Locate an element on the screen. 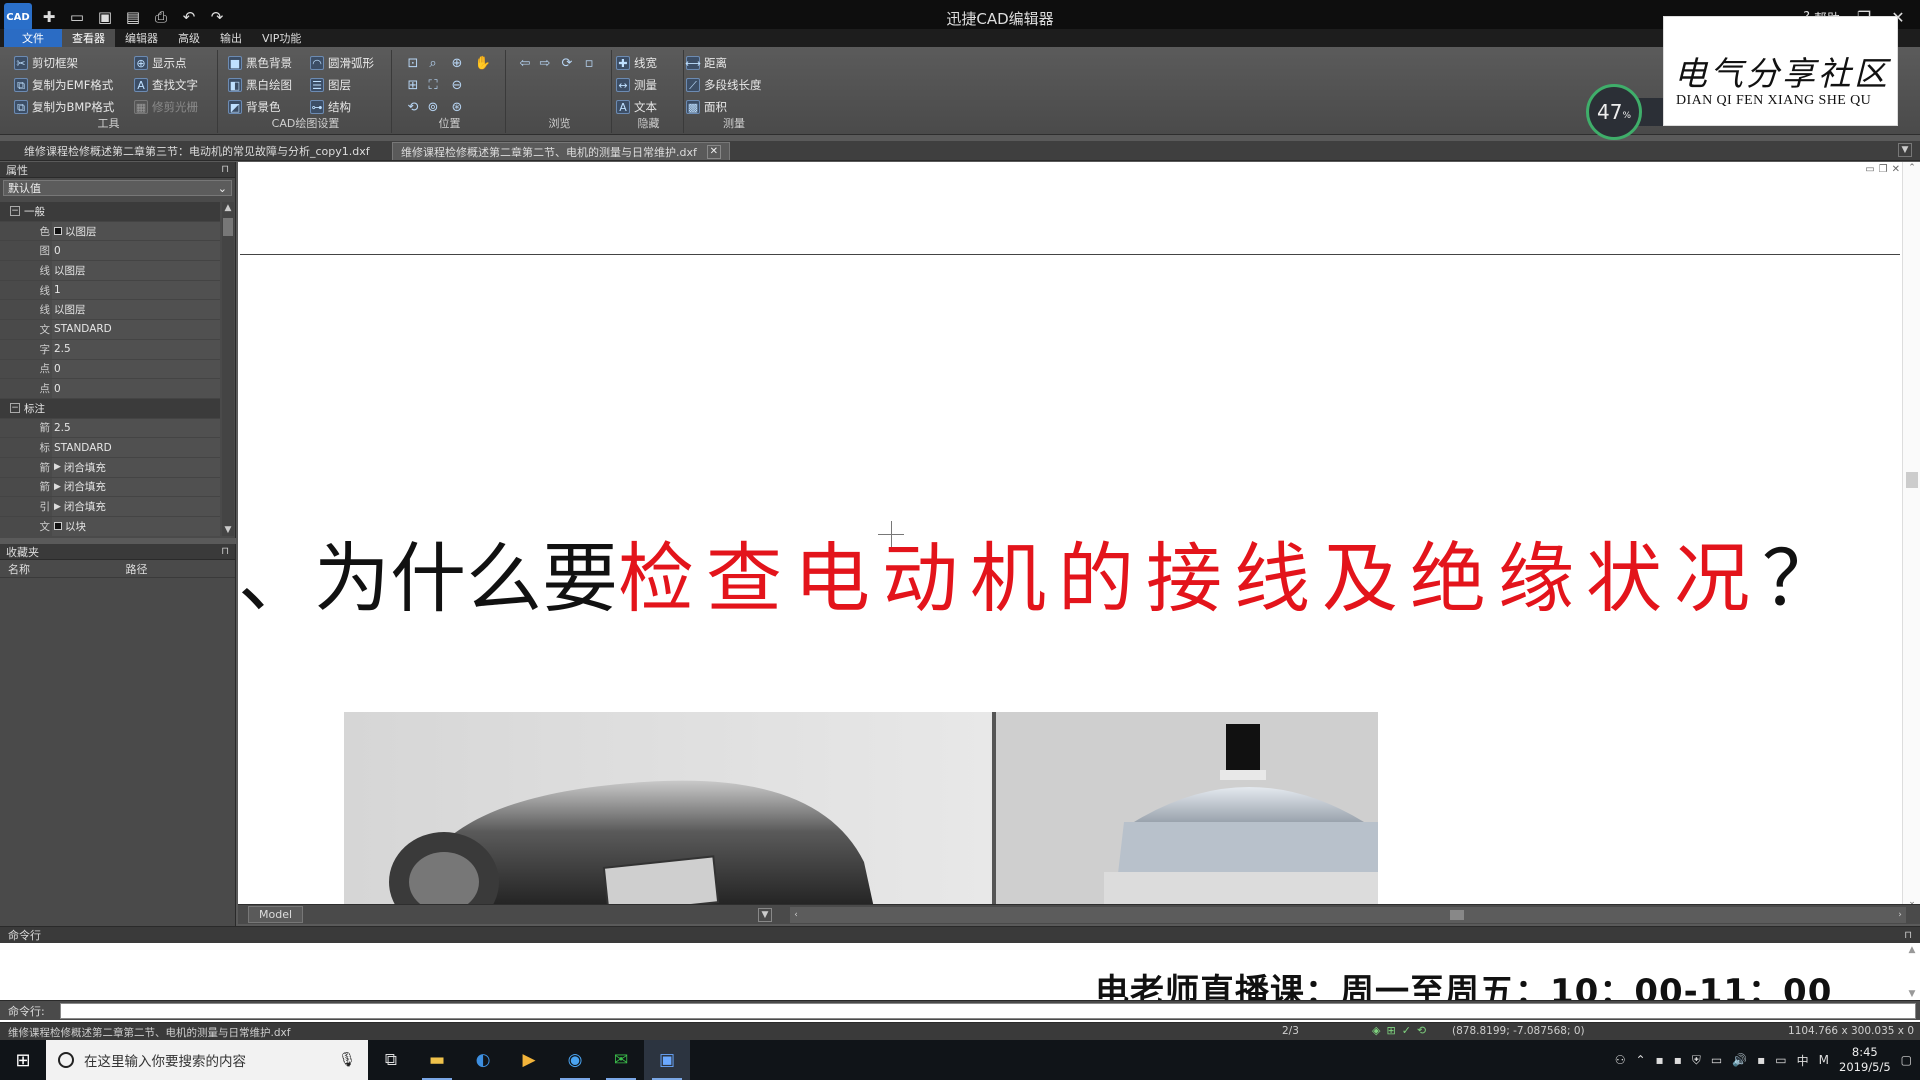 This screenshot has width=1920, height=1080. pin-icon: ⊓ is located at coordinates (225, 551).